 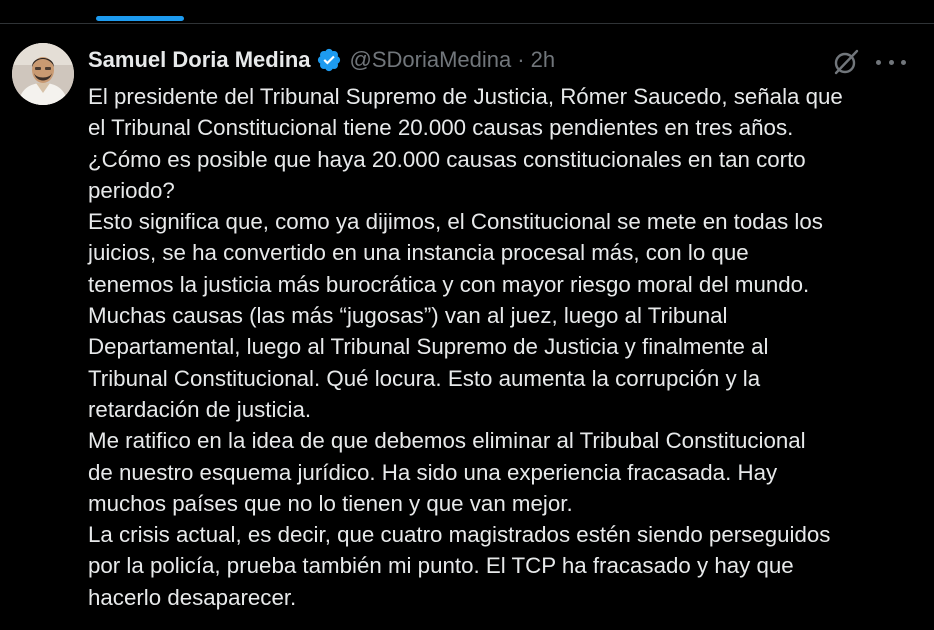 I want to click on grok-icon, so click(x=846, y=62).